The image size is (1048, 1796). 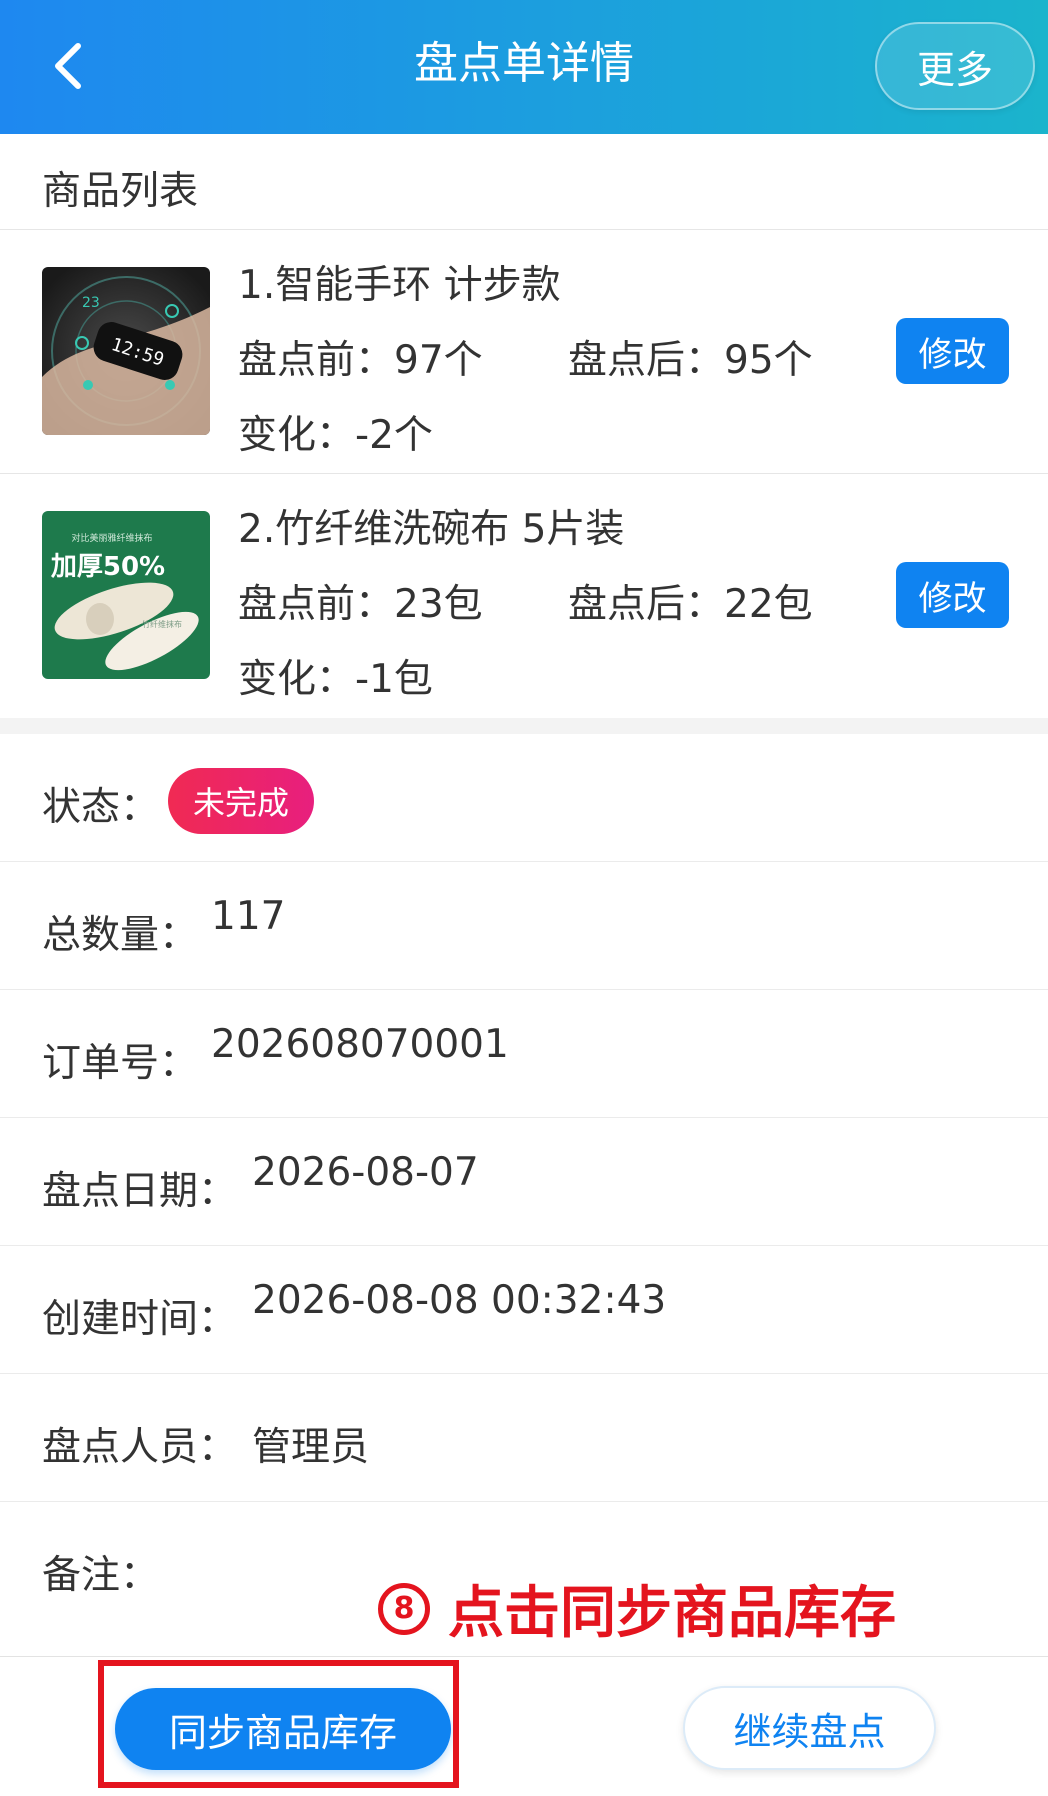 What do you see at coordinates (108, 567) in the screenshot?
I see `svg-text: 加厚50%` at bounding box center [108, 567].